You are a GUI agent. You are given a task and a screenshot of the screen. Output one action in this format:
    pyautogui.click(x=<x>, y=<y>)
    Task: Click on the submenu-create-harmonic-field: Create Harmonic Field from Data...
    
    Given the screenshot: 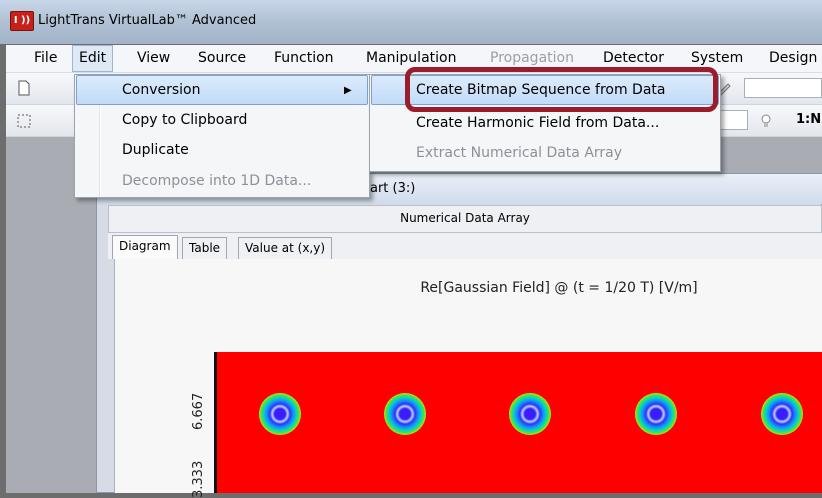 What is the action you would take?
    pyautogui.click(x=545, y=123)
    